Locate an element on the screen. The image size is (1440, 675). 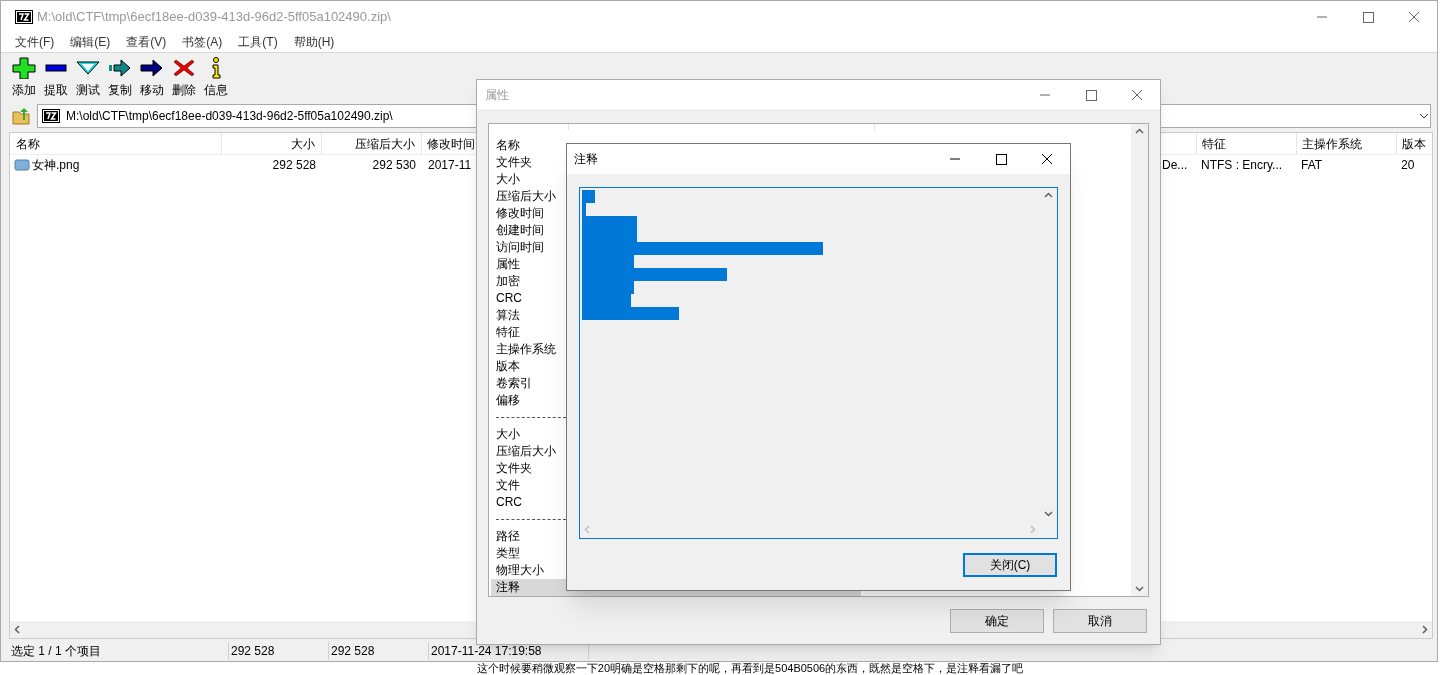
status-text: 选定 1 / 1 个项目 is located at coordinates (119, 651).